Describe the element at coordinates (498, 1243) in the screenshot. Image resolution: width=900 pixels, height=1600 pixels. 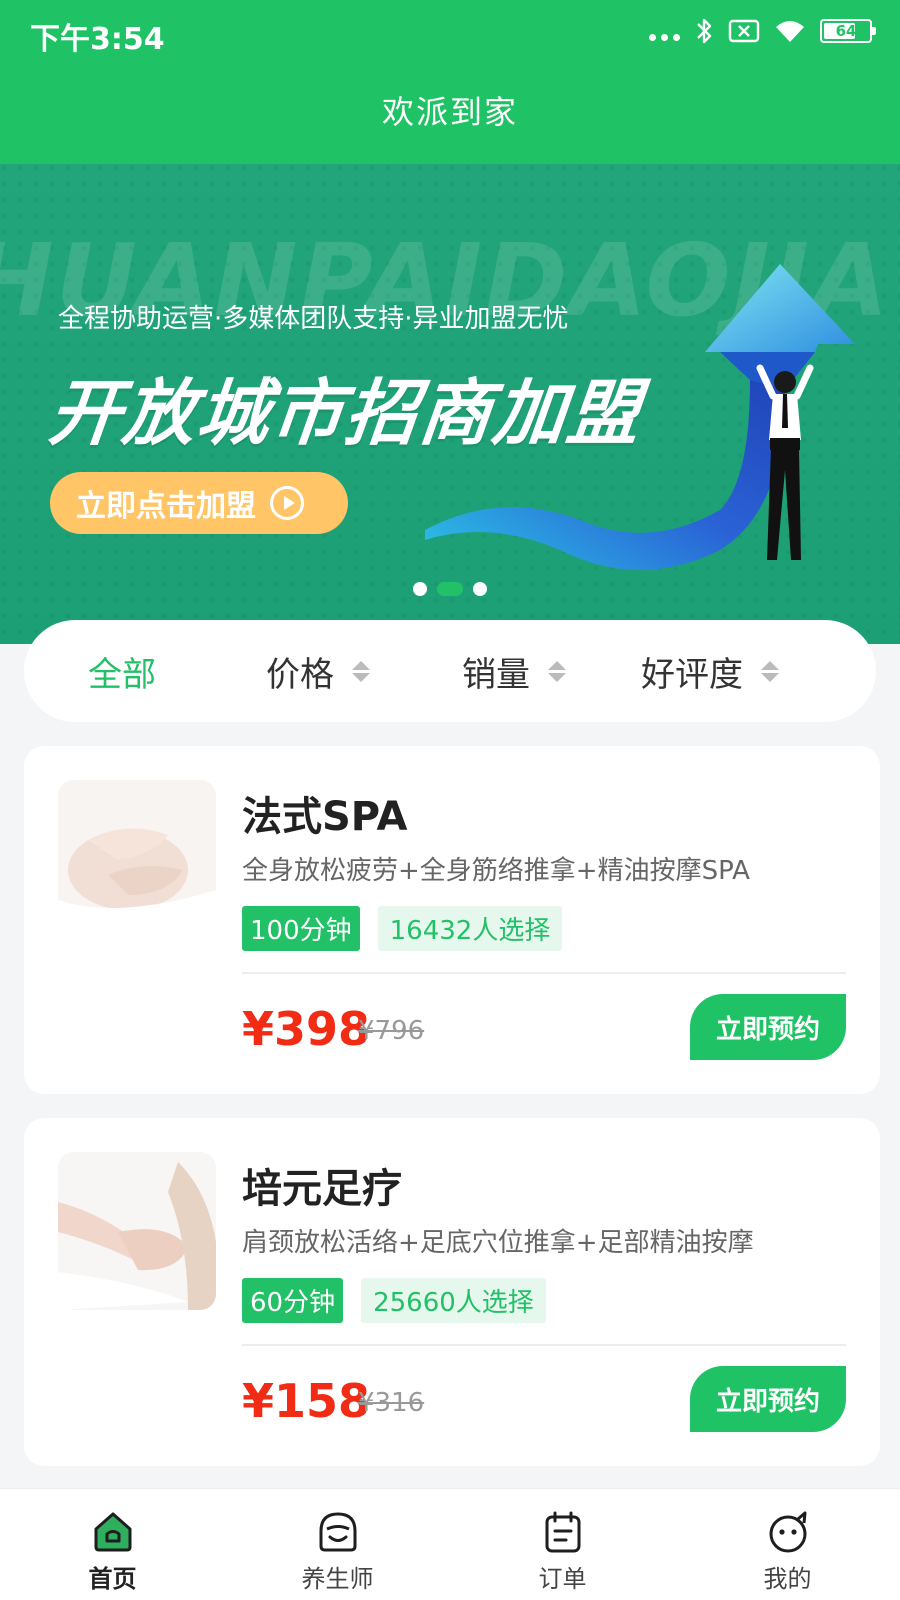
I see `service-description: 肩颈放松活络+足底穴位推拿+足部精油按摩` at that location.